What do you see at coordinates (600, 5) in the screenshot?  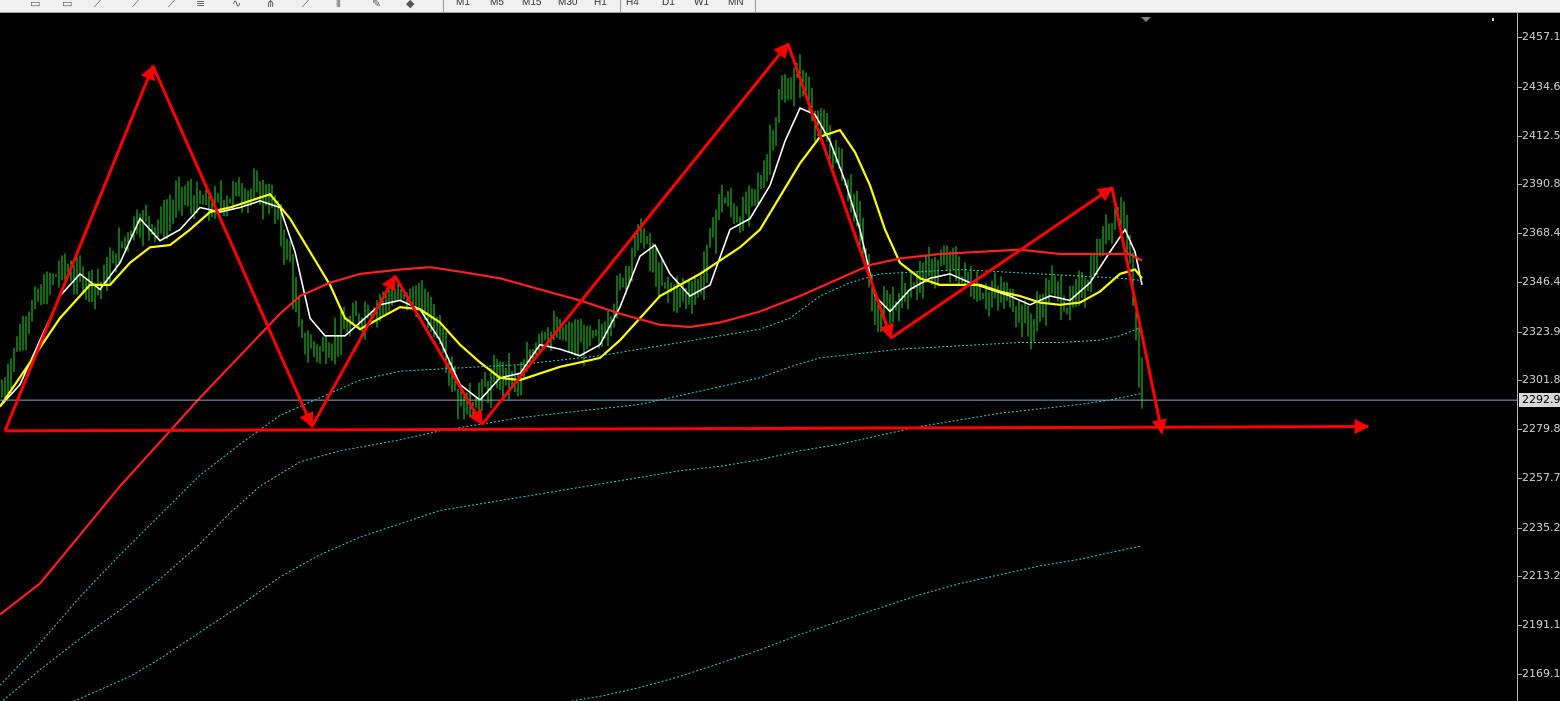 I see `timeframe-h1: H1` at bounding box center [600, 5].